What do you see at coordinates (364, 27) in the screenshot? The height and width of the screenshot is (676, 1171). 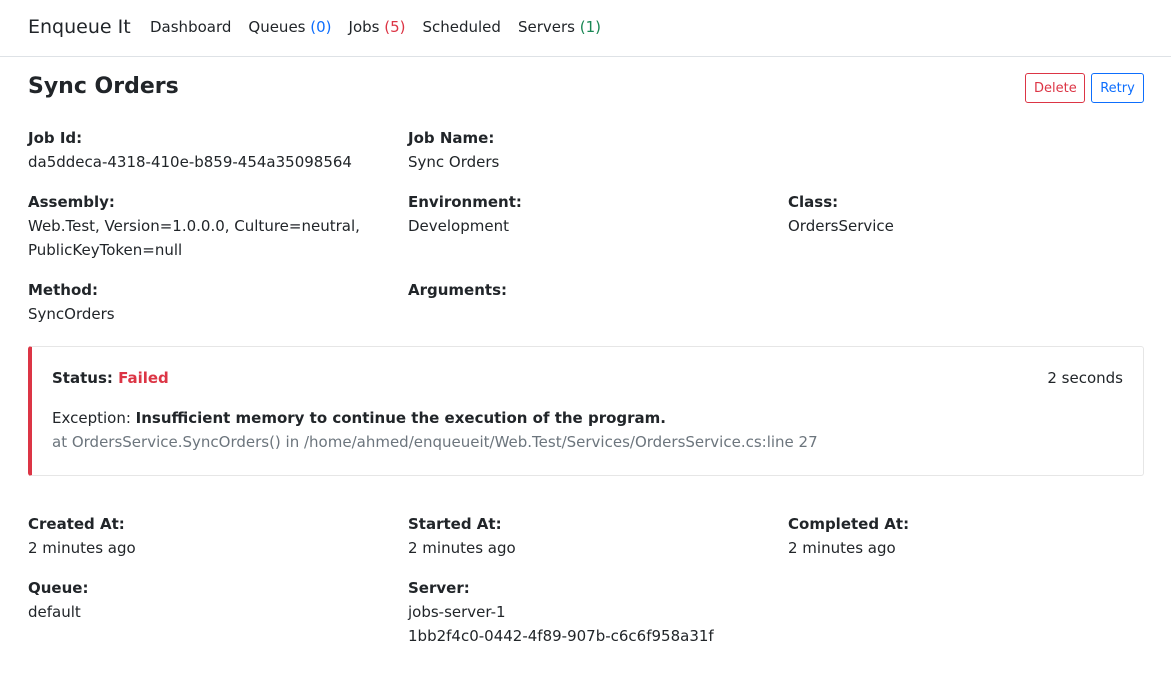 I see `nav-jobs-label: Jobs` at bounding box center [364, 27].